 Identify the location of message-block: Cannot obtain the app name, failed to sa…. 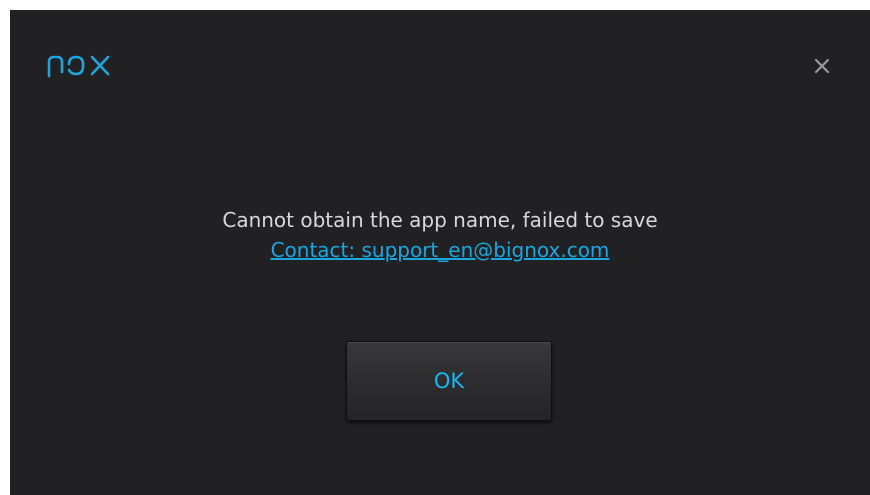
(440, 235).